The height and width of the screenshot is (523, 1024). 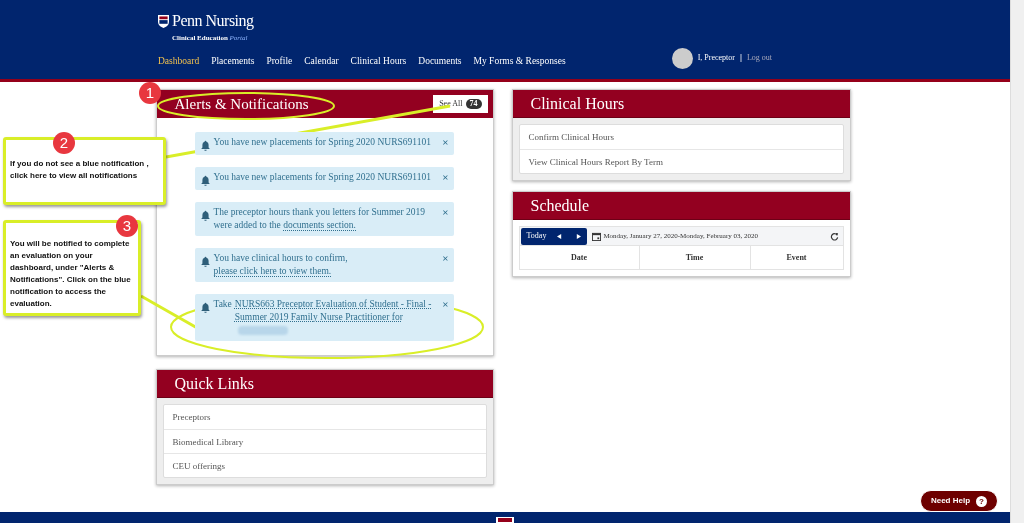 I want to click on nav-link: Dashboard, so click(x=179, y=61).